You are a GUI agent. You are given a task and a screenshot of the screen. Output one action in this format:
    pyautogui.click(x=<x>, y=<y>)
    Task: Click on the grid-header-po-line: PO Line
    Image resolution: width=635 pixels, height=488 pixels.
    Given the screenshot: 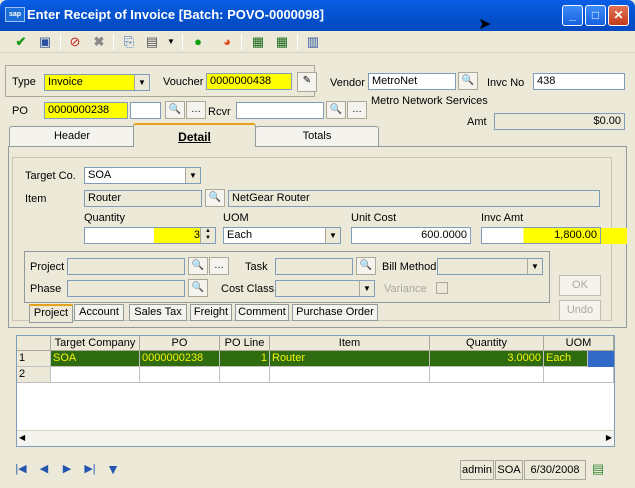 What is the action you would take?
    pyautogui.click(x=245, y=343)
    